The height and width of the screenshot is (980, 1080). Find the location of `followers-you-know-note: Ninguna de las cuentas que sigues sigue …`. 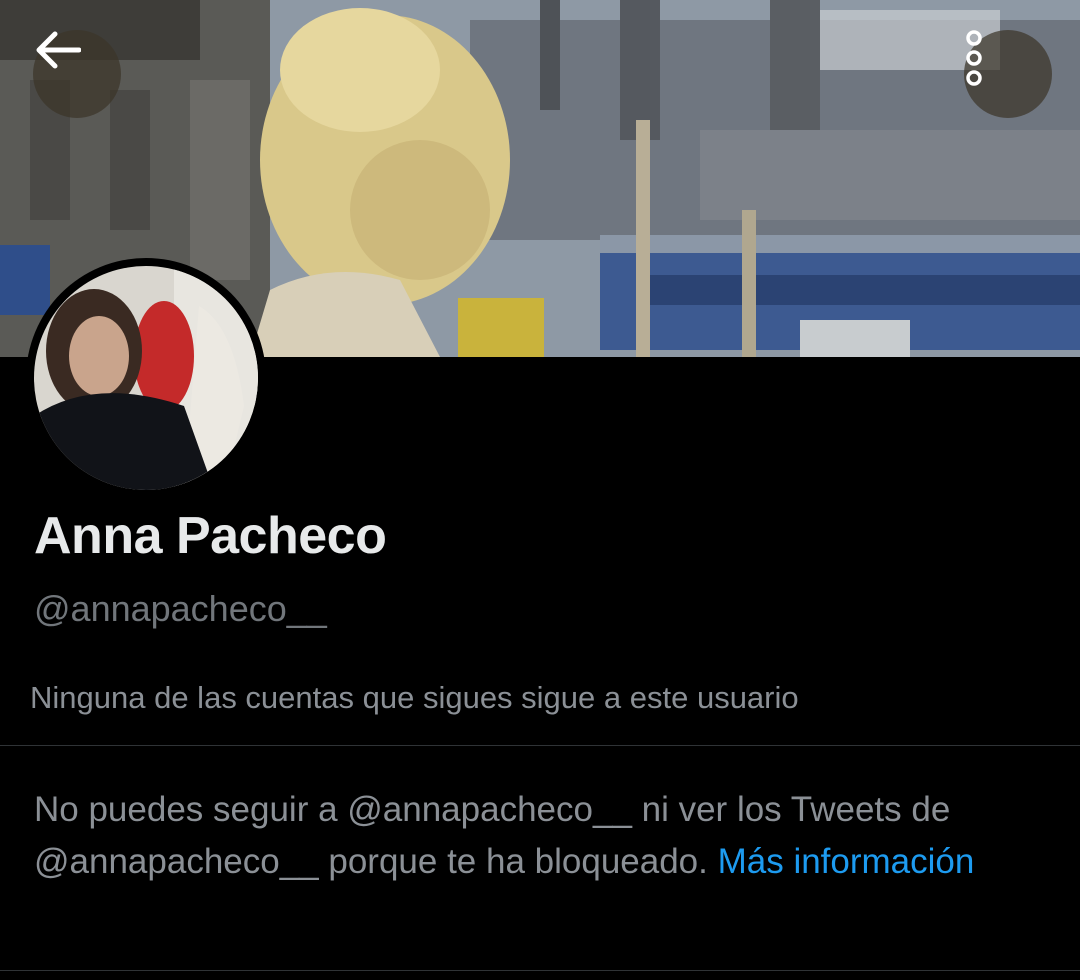

followers-you-know-note: Ninguna de las cuentas que sigues sigue … is located at coordinates (414, 697).